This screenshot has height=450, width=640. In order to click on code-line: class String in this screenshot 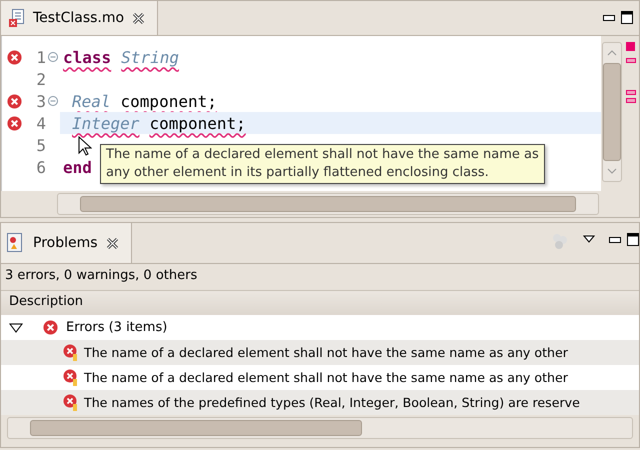, I will do `click(121, 57)`.